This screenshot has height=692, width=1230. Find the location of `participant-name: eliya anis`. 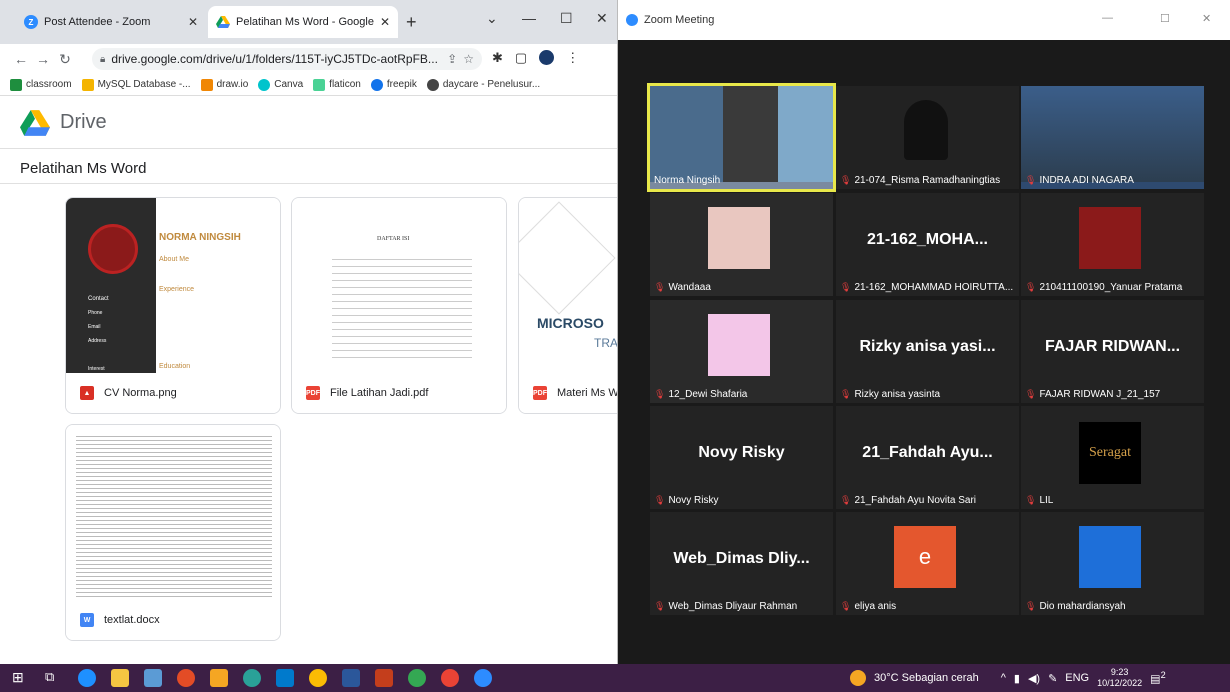

participant-name: eliya anis is located at coordinates (875, 606).